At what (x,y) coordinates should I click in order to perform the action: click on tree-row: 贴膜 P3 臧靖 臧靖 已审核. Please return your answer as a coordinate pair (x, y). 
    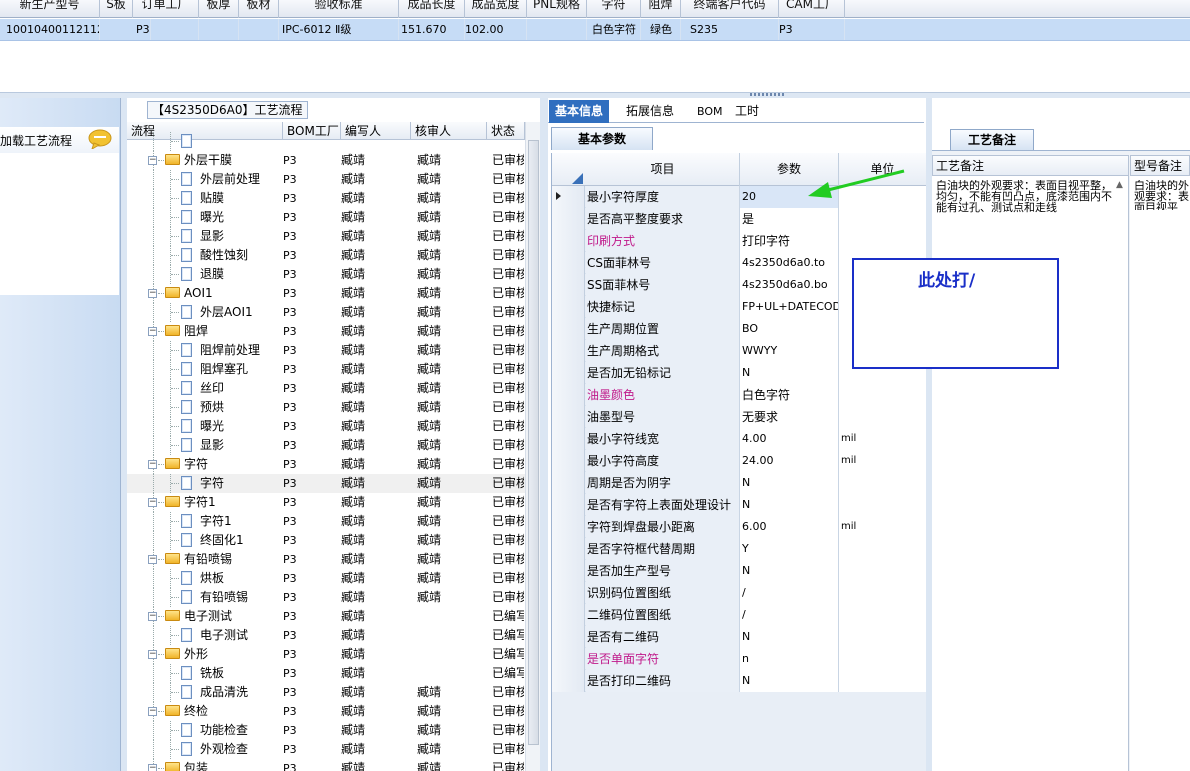
    Looking at the image, I should click on (326, 198).